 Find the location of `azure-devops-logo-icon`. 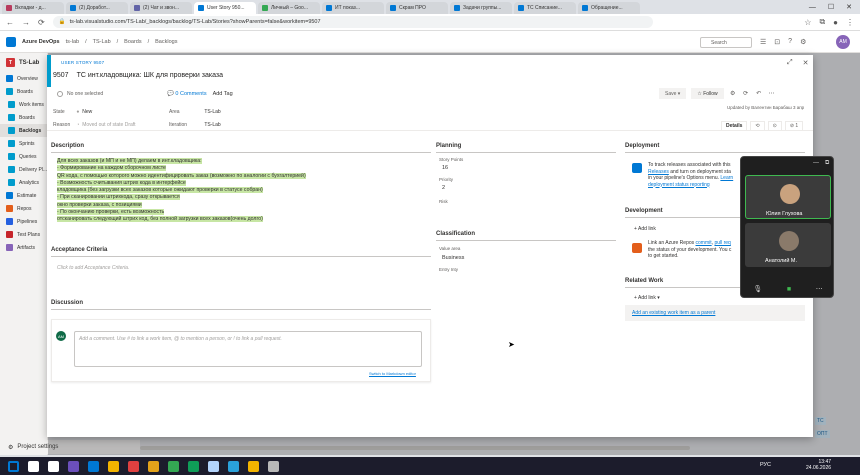

azure-devops-logo-icon is located at coordinates (11, 41).